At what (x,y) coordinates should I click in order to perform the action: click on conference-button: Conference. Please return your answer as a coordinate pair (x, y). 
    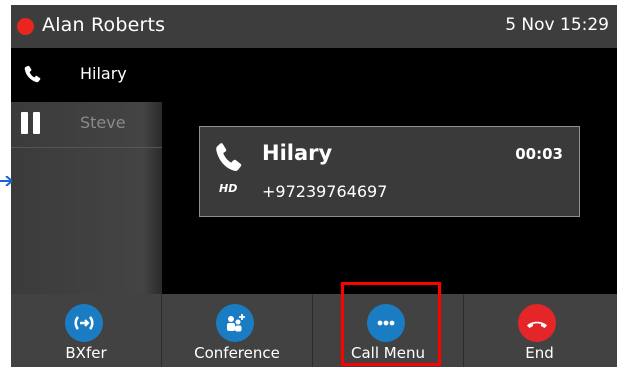
    Looking at the image, I should click on (237, 330).